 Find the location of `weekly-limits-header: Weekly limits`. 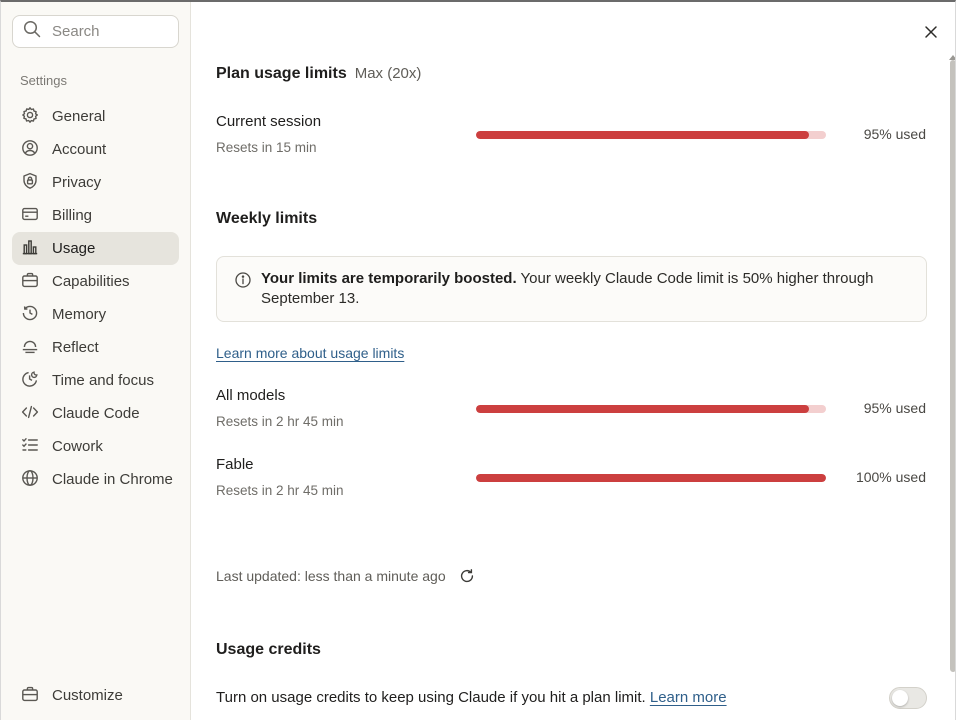

weekly-limits-header: Weekly limits is located at coordinates (266, 219).